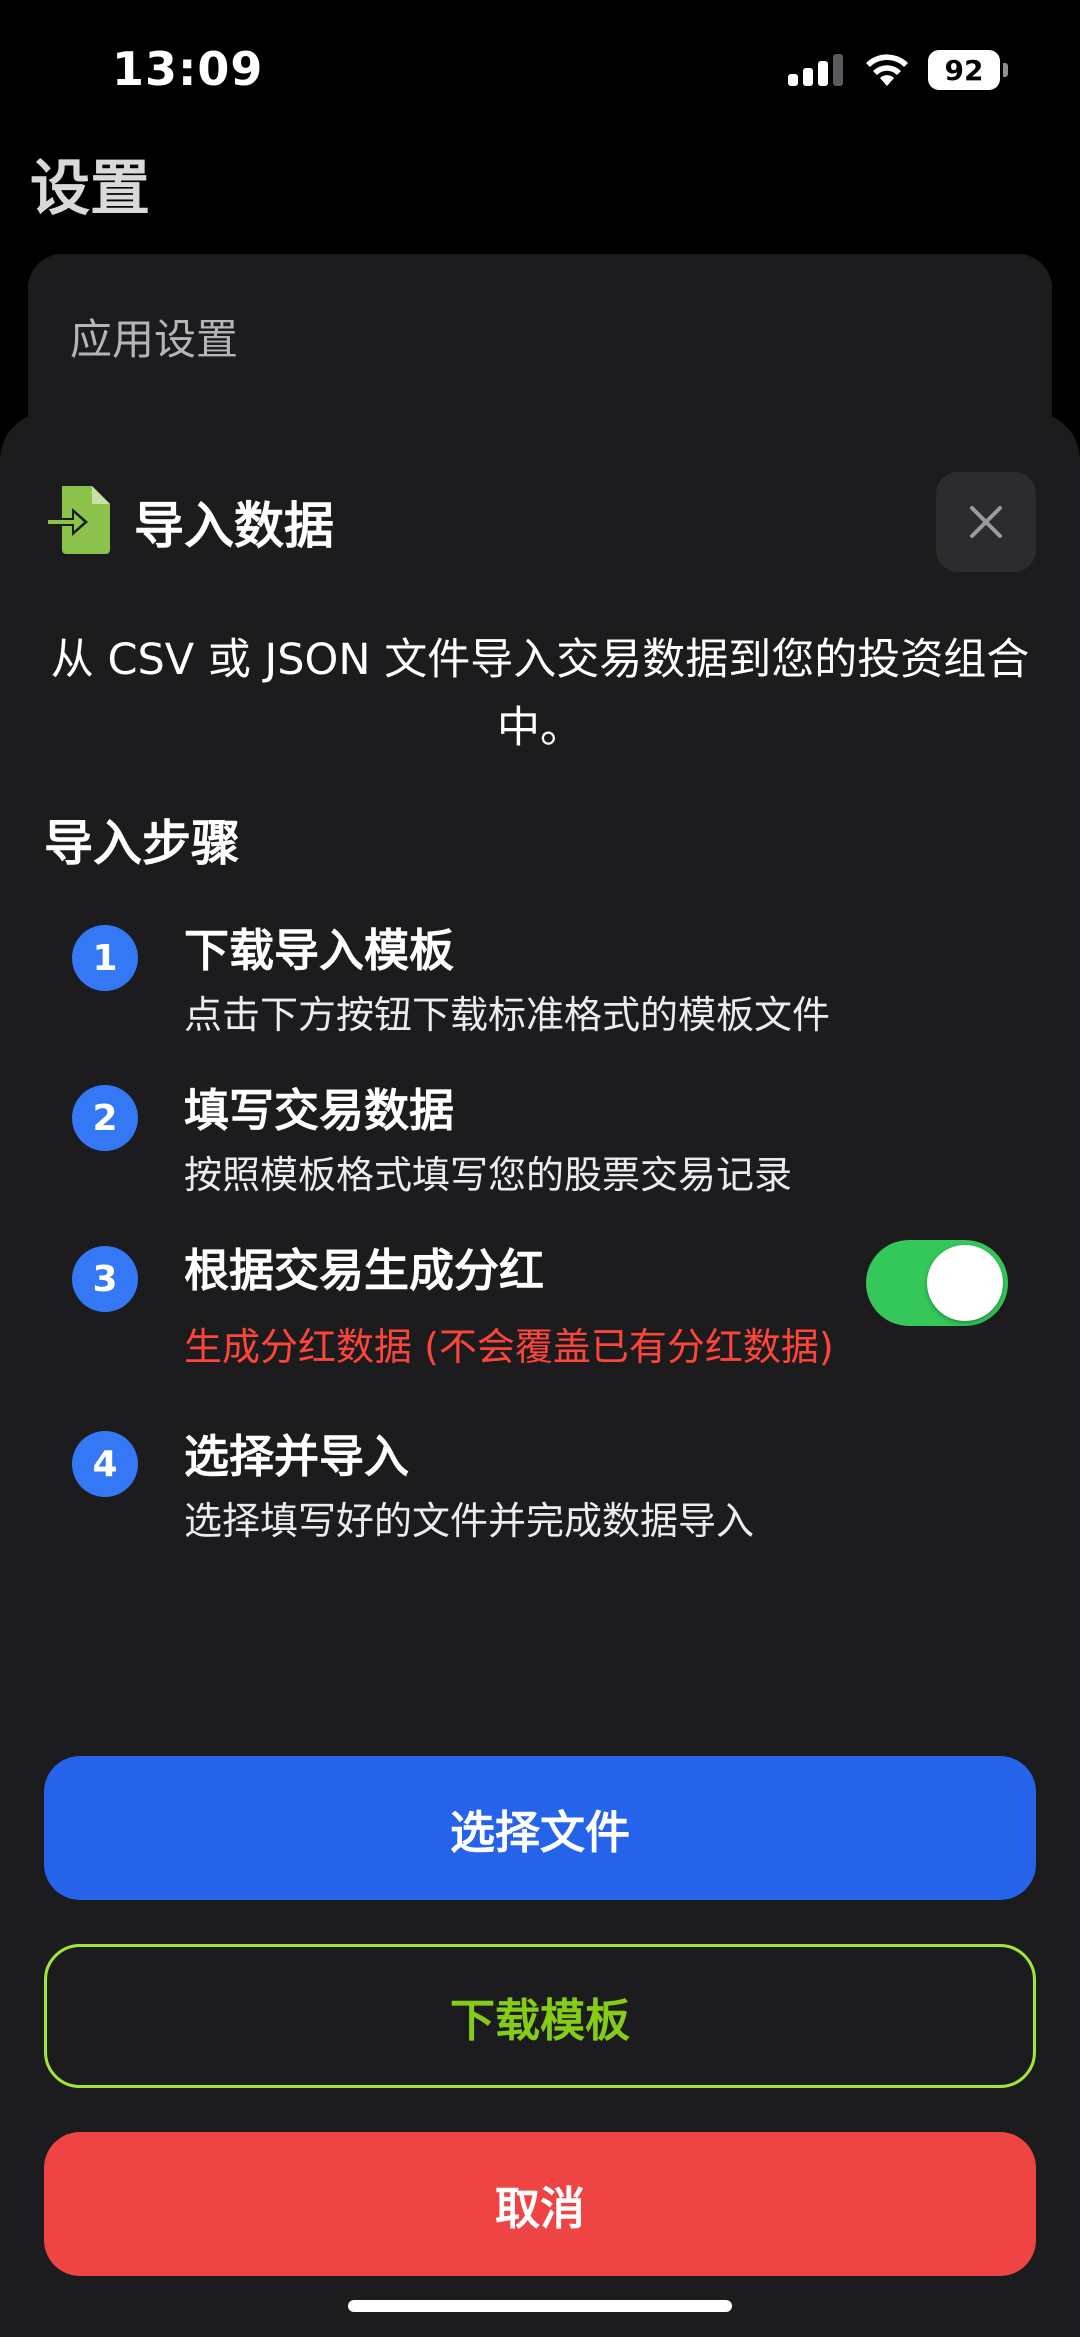 This screenshot has height=2337, width=1080. What do you see at coordinates (540, 1828) in the screenshot?
I see `select-file-button: 选择文件` at bounding box center [540, 1828].